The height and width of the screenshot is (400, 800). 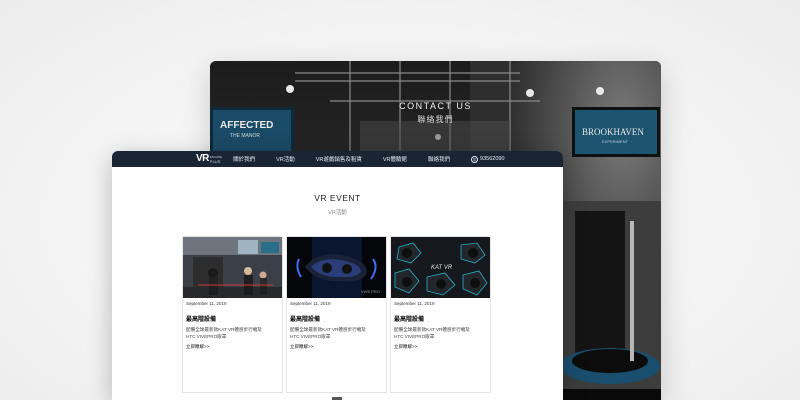 I want to click on vive-pro-label: VIVE PRO, so click(x=370, y=291).